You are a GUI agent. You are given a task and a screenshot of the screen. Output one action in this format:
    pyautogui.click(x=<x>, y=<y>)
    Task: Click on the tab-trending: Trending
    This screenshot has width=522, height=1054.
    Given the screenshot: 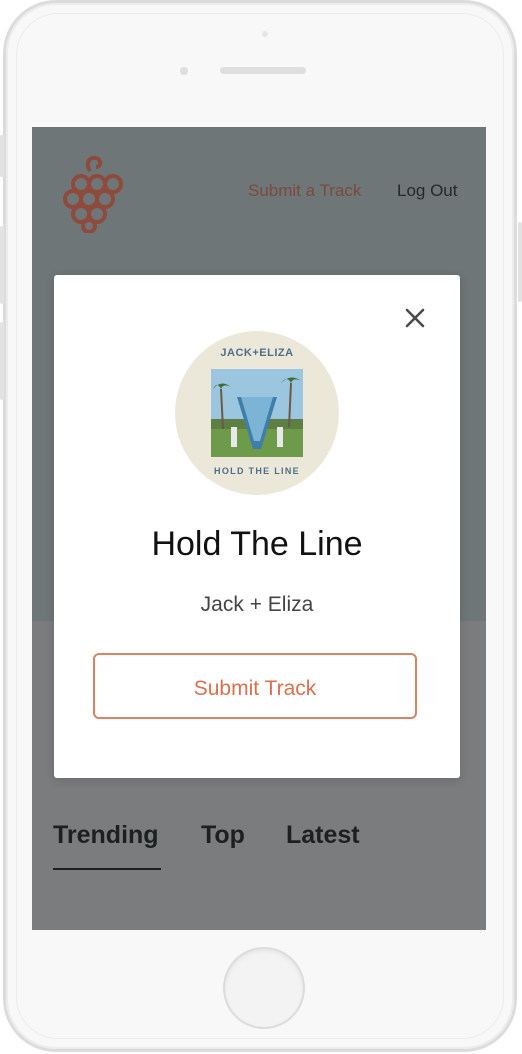 What is the action you would take?
    pyautogui.click(x=106, y=835)
    